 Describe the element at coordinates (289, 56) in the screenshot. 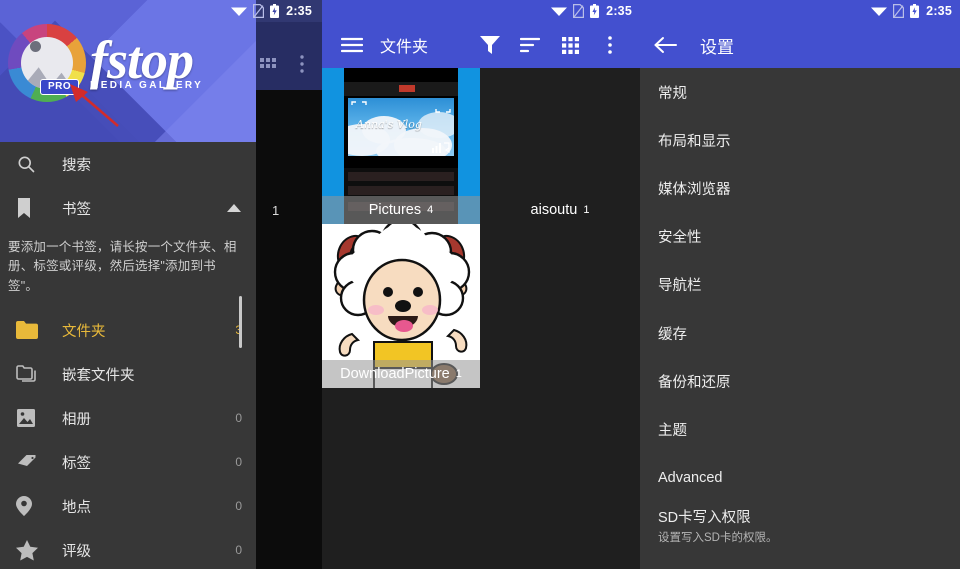

I see `background-toolbar` at that location.